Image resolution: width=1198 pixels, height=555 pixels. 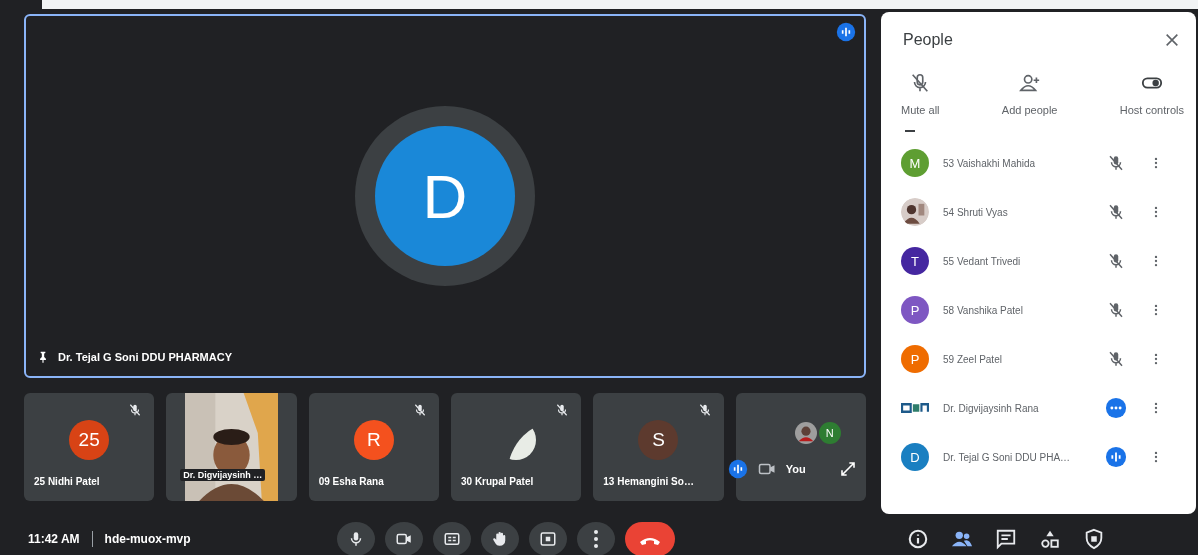 What do you see at coordinates (847, 469) in the screenshot?
I see `expand-icon` at bounding box center [847, 469].